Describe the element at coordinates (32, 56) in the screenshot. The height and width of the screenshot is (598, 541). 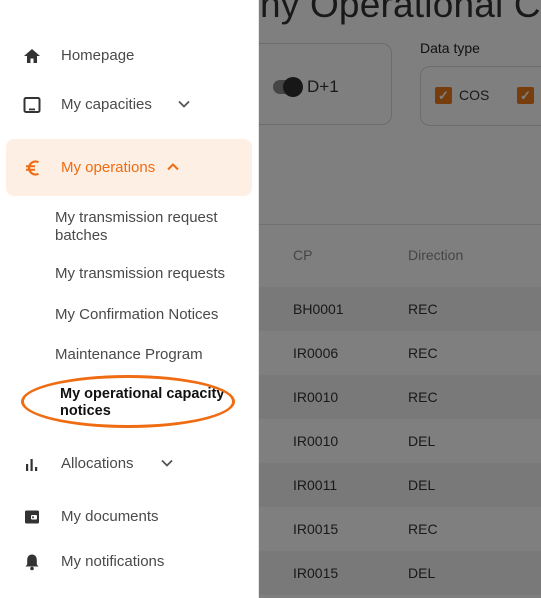
I see `home-icon` at that location.